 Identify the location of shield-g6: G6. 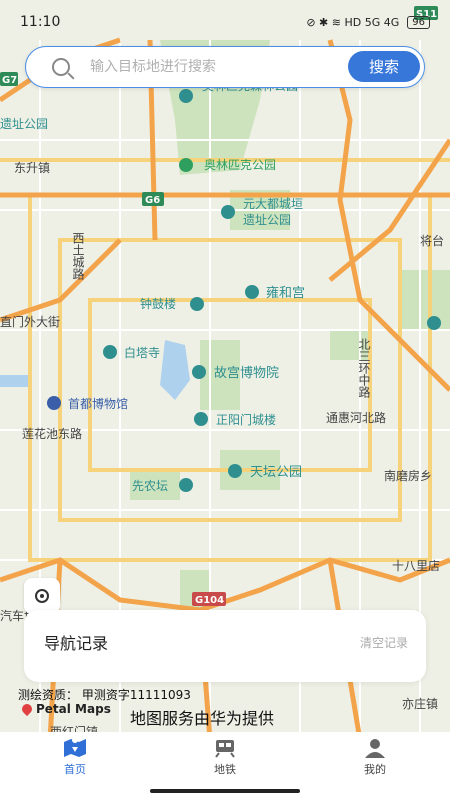
(152, 200).